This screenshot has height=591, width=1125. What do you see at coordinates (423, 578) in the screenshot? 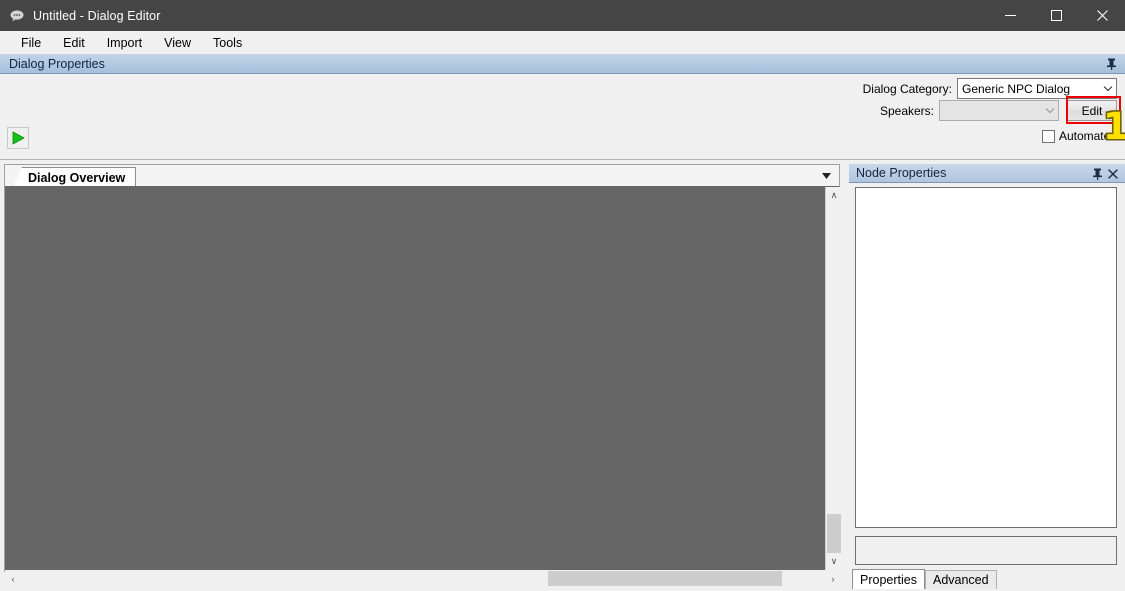
I see `canvas-horizontal-scrollbar: ‹ ›` at bounding box center [423, 578].